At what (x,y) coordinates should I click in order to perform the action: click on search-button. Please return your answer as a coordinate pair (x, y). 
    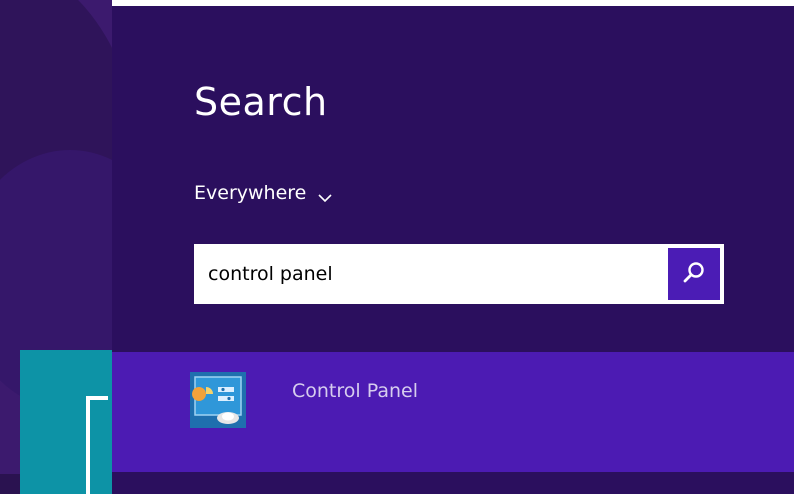
    Looking at the image, I should click on (694, 274).